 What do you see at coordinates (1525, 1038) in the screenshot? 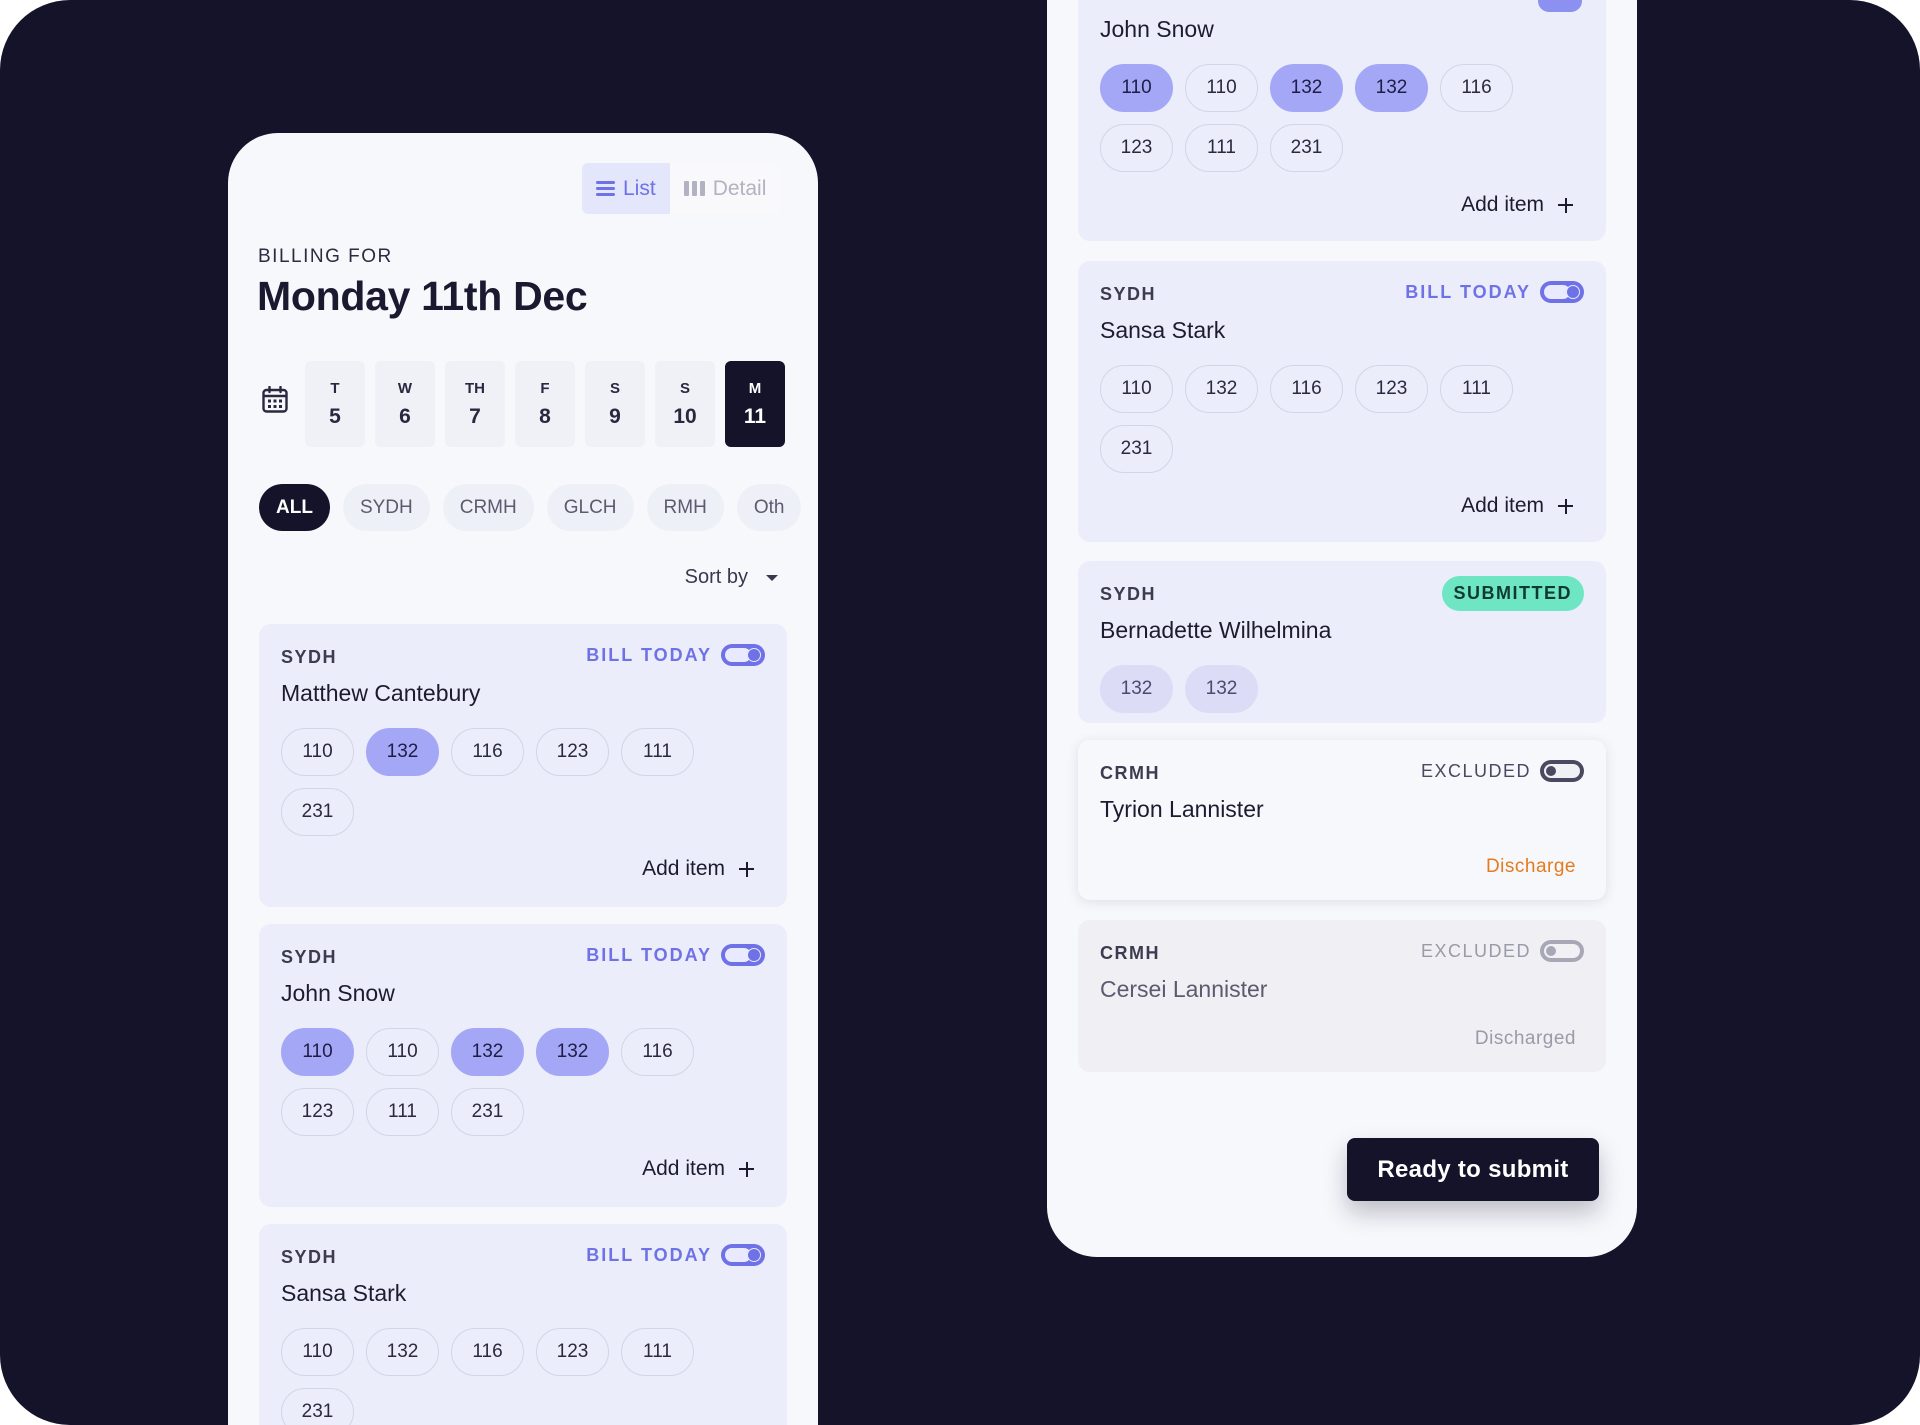
I see `discharged-status: Discharged` at bounding box center [1525, 1038].